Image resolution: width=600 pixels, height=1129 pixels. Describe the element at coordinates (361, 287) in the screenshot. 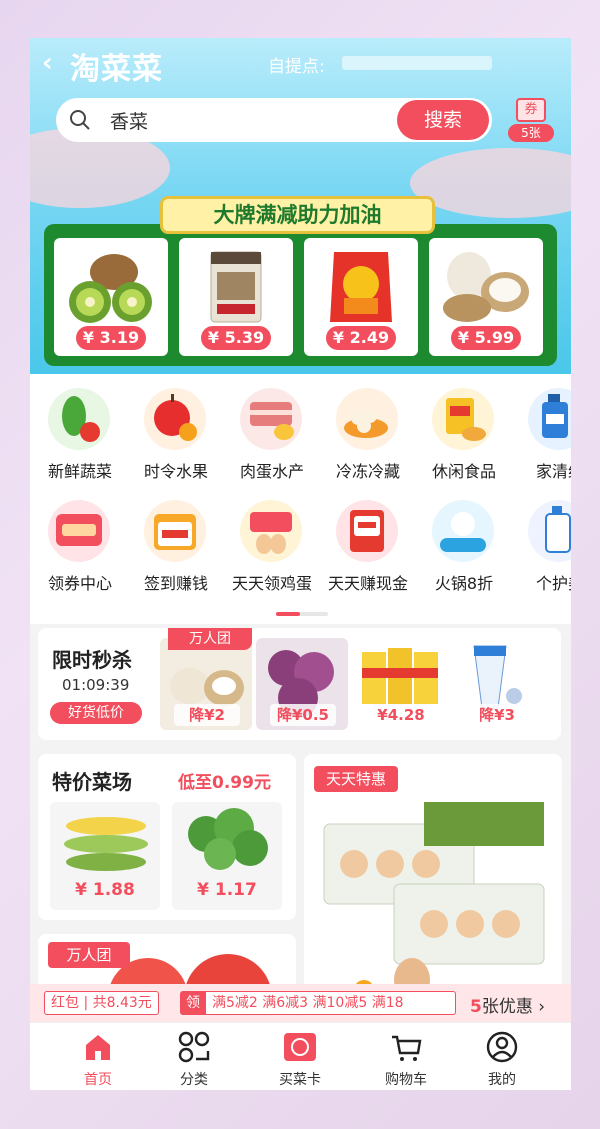

I see `snack-bag-icon` at that location.